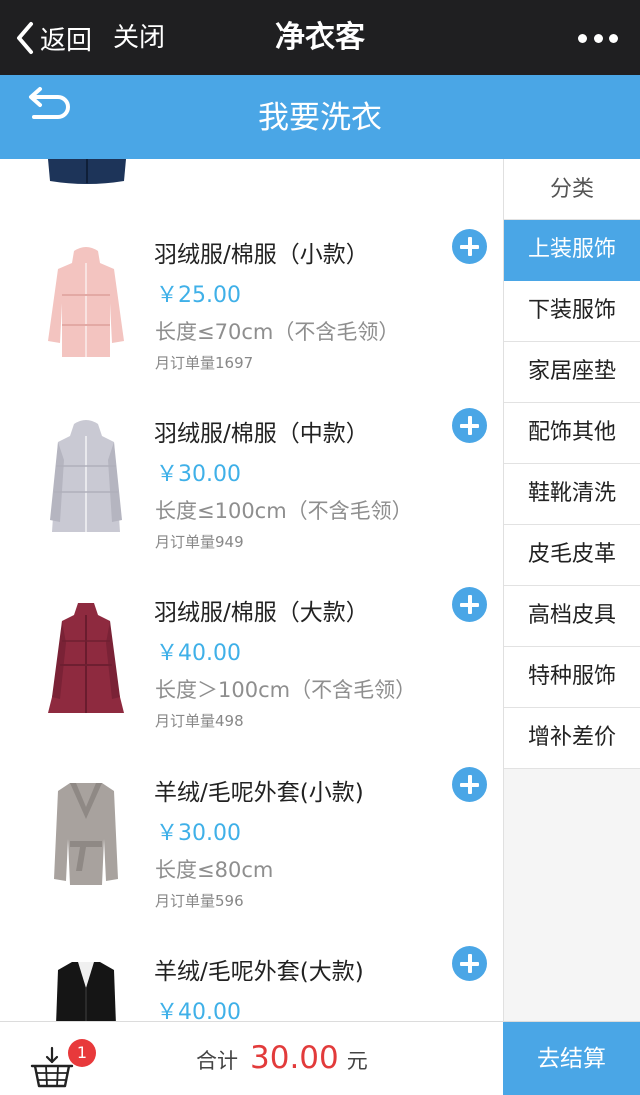  I want to click on chevron-left-icon, so click(25, 38).